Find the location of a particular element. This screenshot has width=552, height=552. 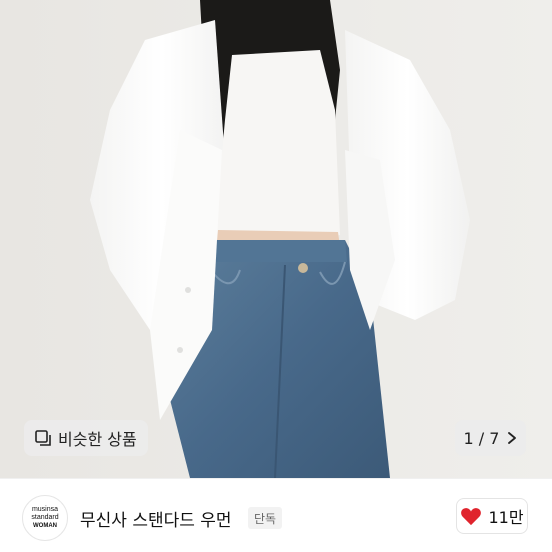

brand-name: 무신사 스탠다드 우먼 is located at coordinates (156, 518).